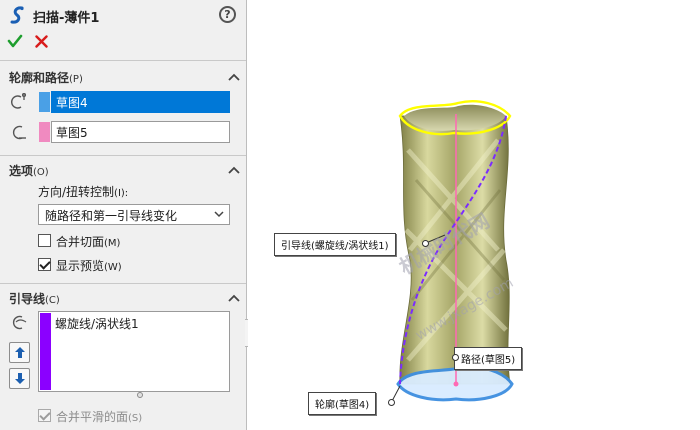  I want to click on property-manager-header: 扫描-薄件1 ?, so click(123, 15).